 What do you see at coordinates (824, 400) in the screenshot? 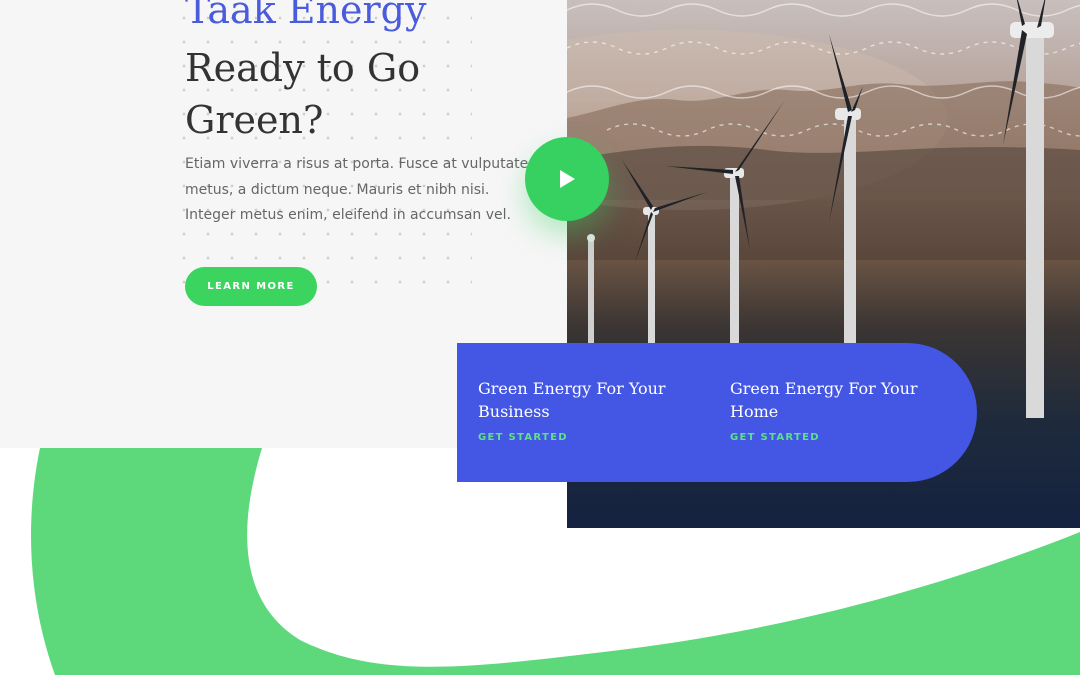
I see `home-title: Green Energy For Your Home` at bounding box center [824, 400].